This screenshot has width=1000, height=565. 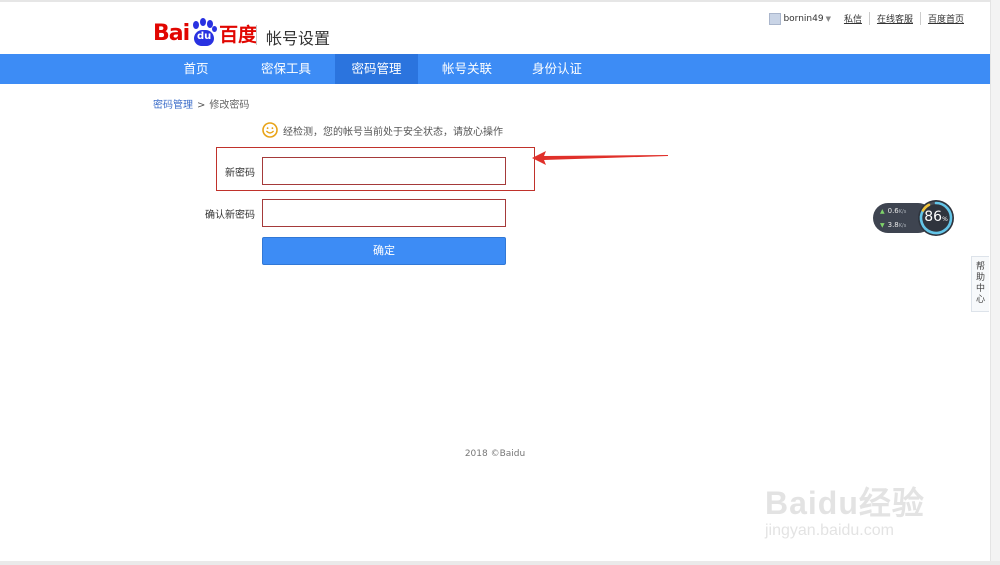 I want to click on username-link: bornin49, so click(x=803, y=19).